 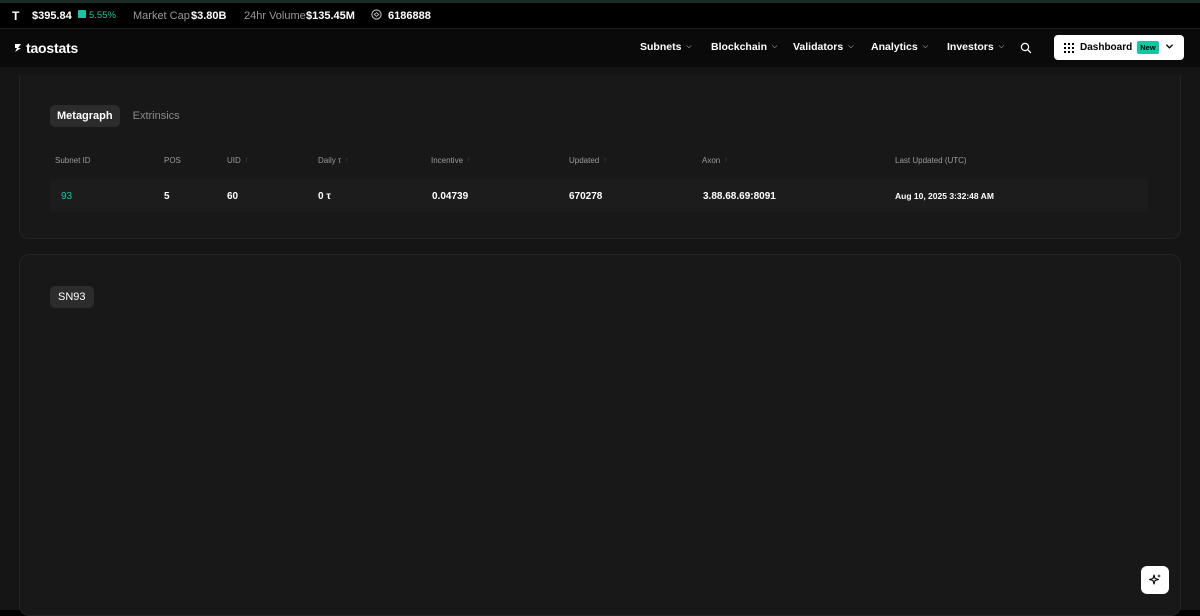 What do you see at coordinates (715, 160) in the screenshot?
I see `column-header-axon: Axon ↑` at bounding box center [715, 160].